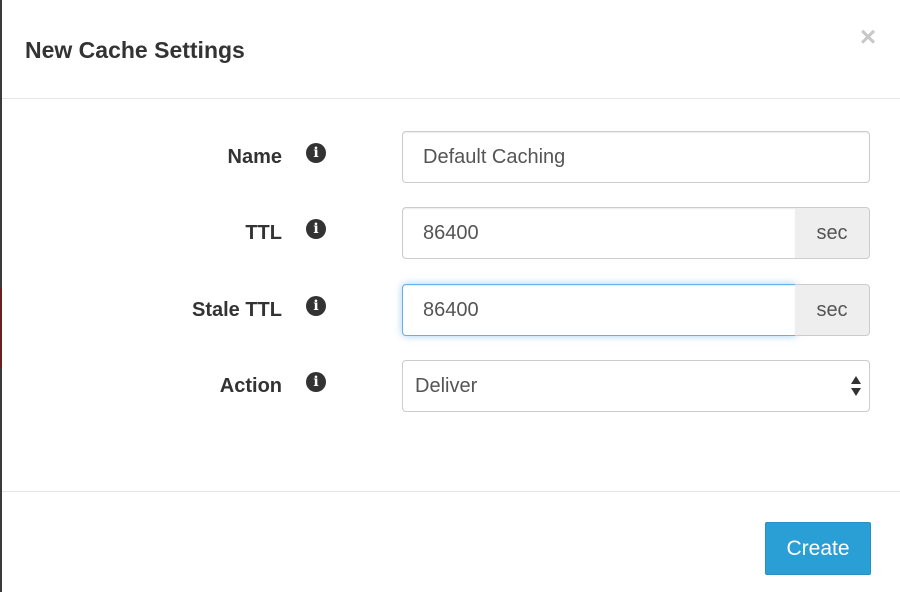 This screenshot has height=592, width=900. What do you see at coordinates (818, 548) in the screenshot?
I see `create-button: Create` at bounding box center [818, 548].